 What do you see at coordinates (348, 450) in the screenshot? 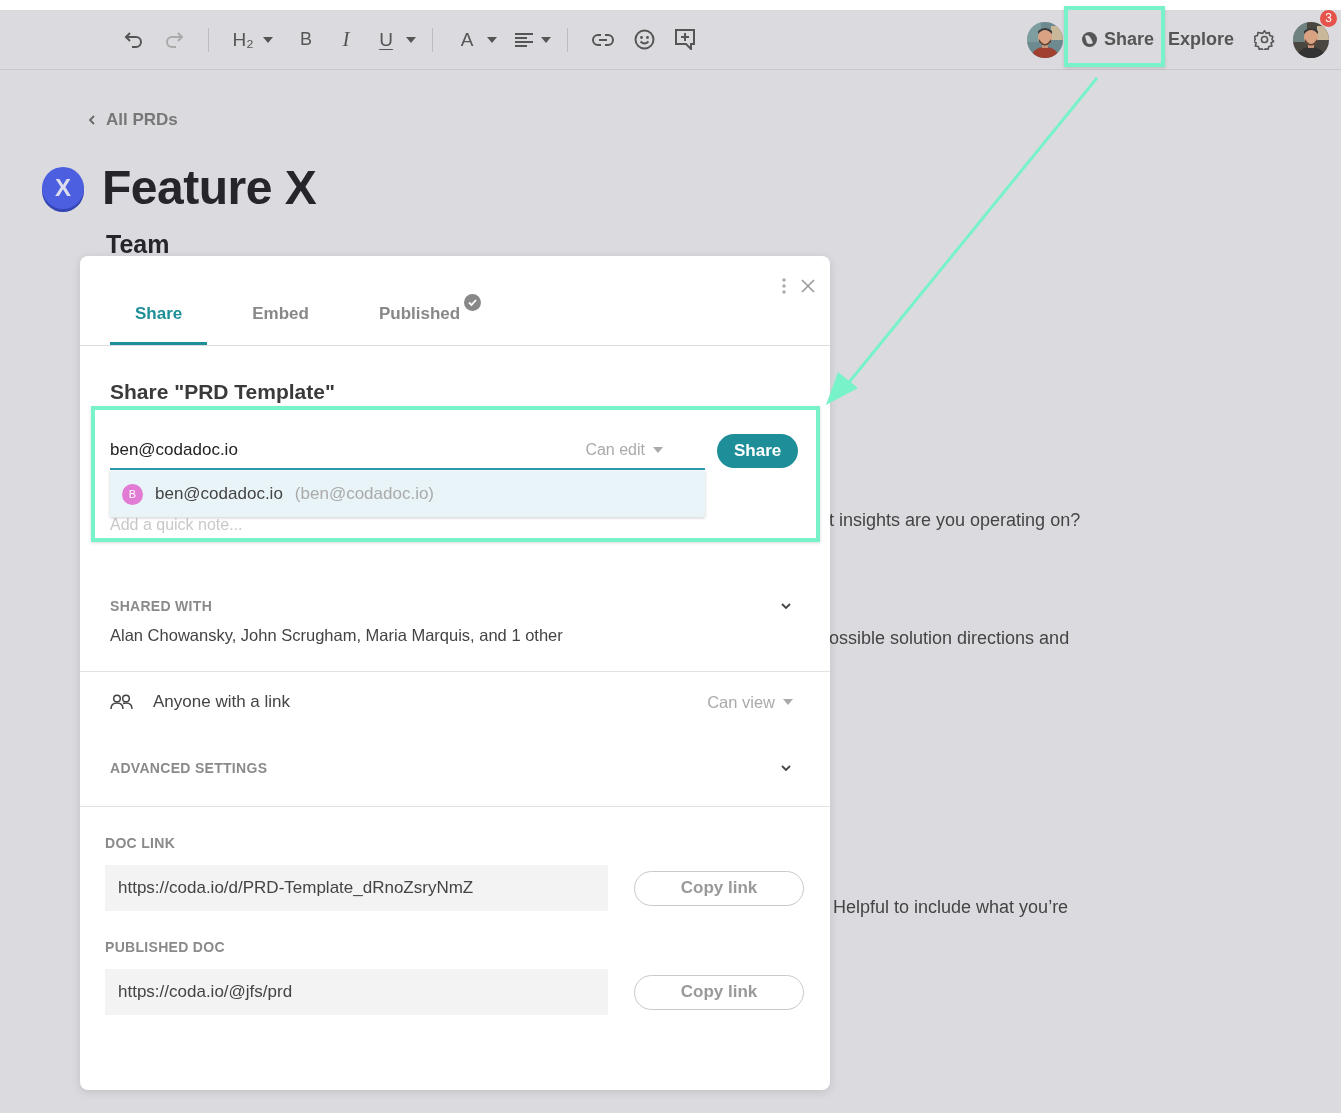
I see `email-field: ben@codadoc.io` at bounding box center [348, 450].